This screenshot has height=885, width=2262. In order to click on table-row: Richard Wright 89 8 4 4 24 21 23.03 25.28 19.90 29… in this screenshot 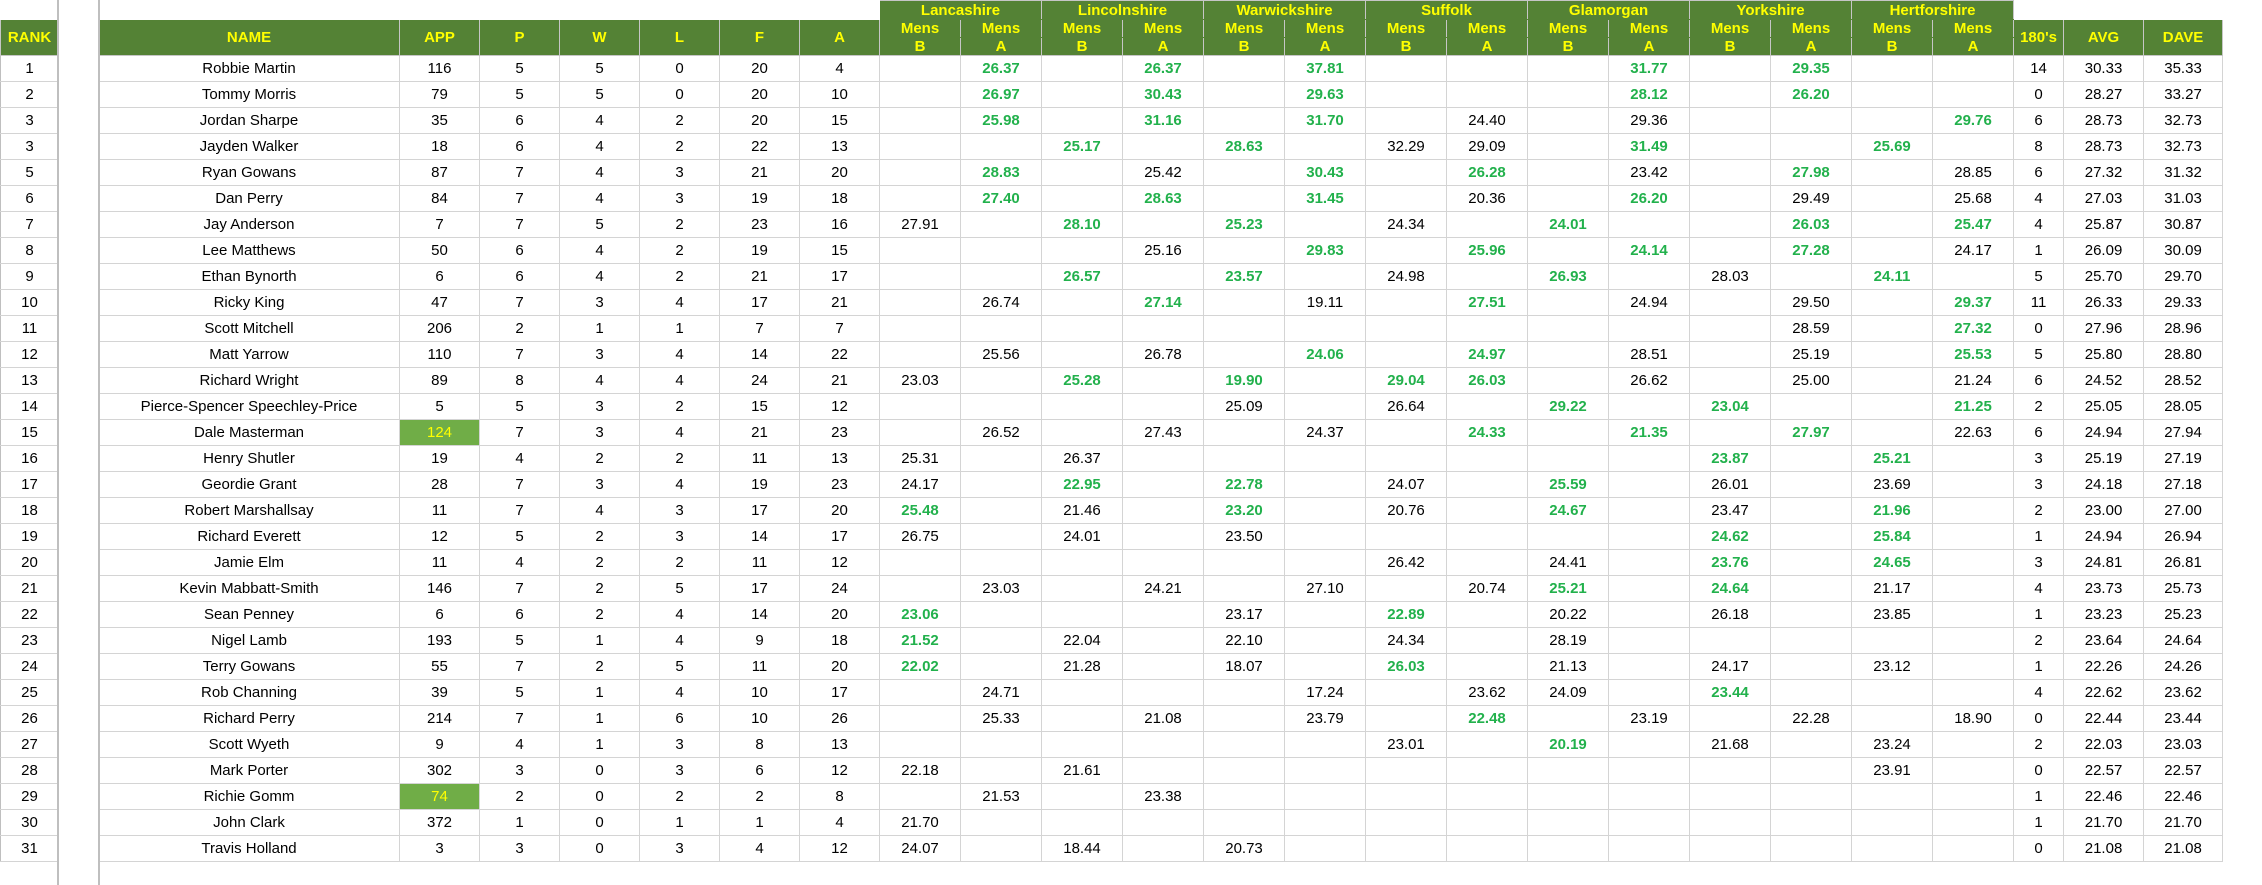, I will do `click(1180, 380)`.